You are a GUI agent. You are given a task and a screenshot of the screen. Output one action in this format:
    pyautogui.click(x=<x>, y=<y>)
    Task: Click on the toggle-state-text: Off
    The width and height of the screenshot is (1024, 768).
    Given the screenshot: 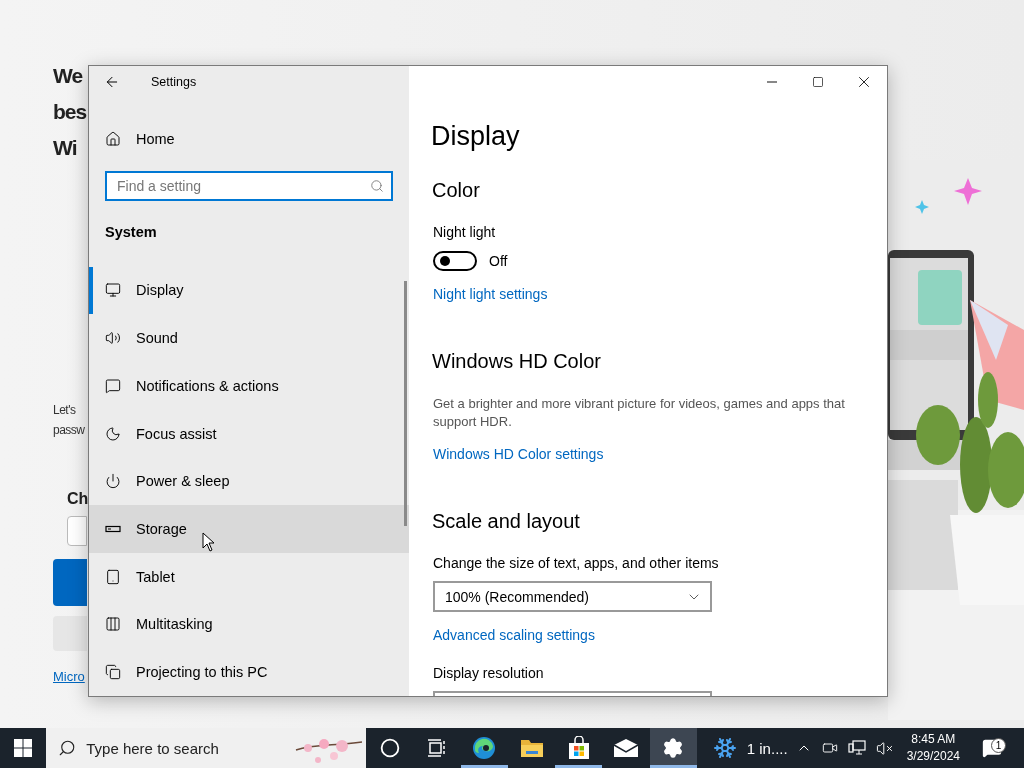 What is the action you would take?
    pyautogui.click(x=498, y=261)
    